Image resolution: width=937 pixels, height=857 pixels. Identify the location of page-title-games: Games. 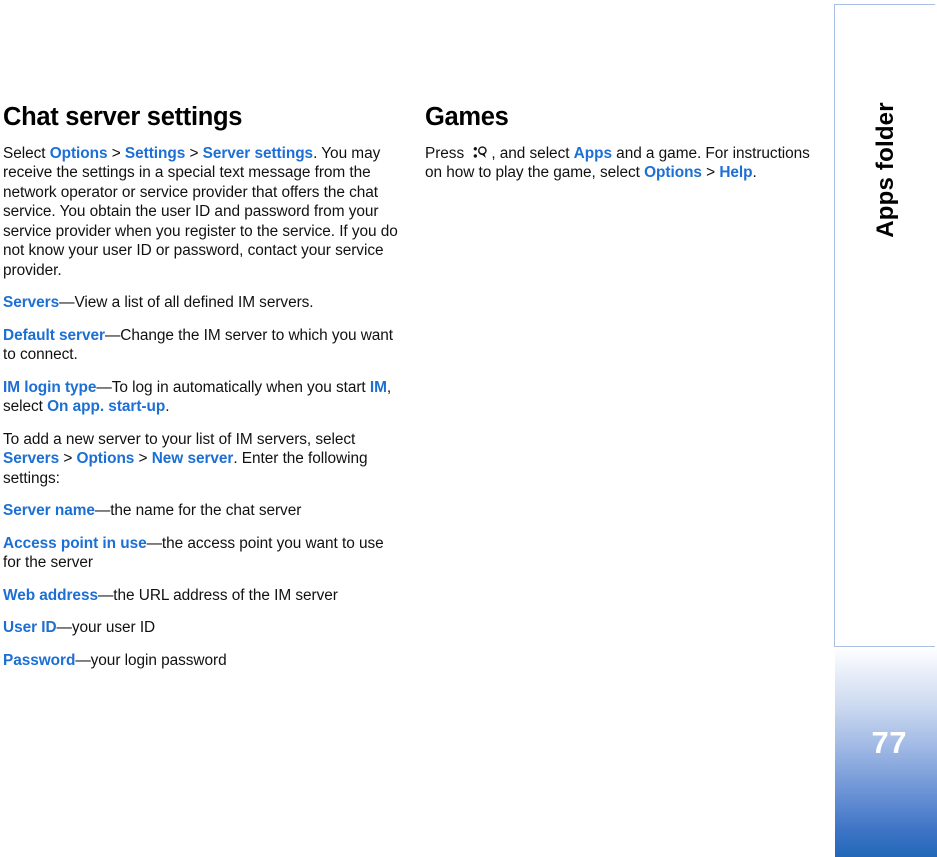
(467, 117).